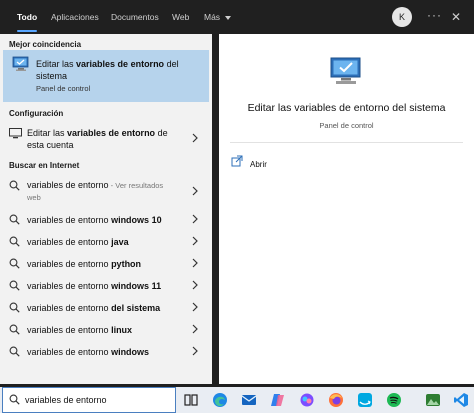 The image size is (474, 413). I want to click on open-icon, so click(237, 161).